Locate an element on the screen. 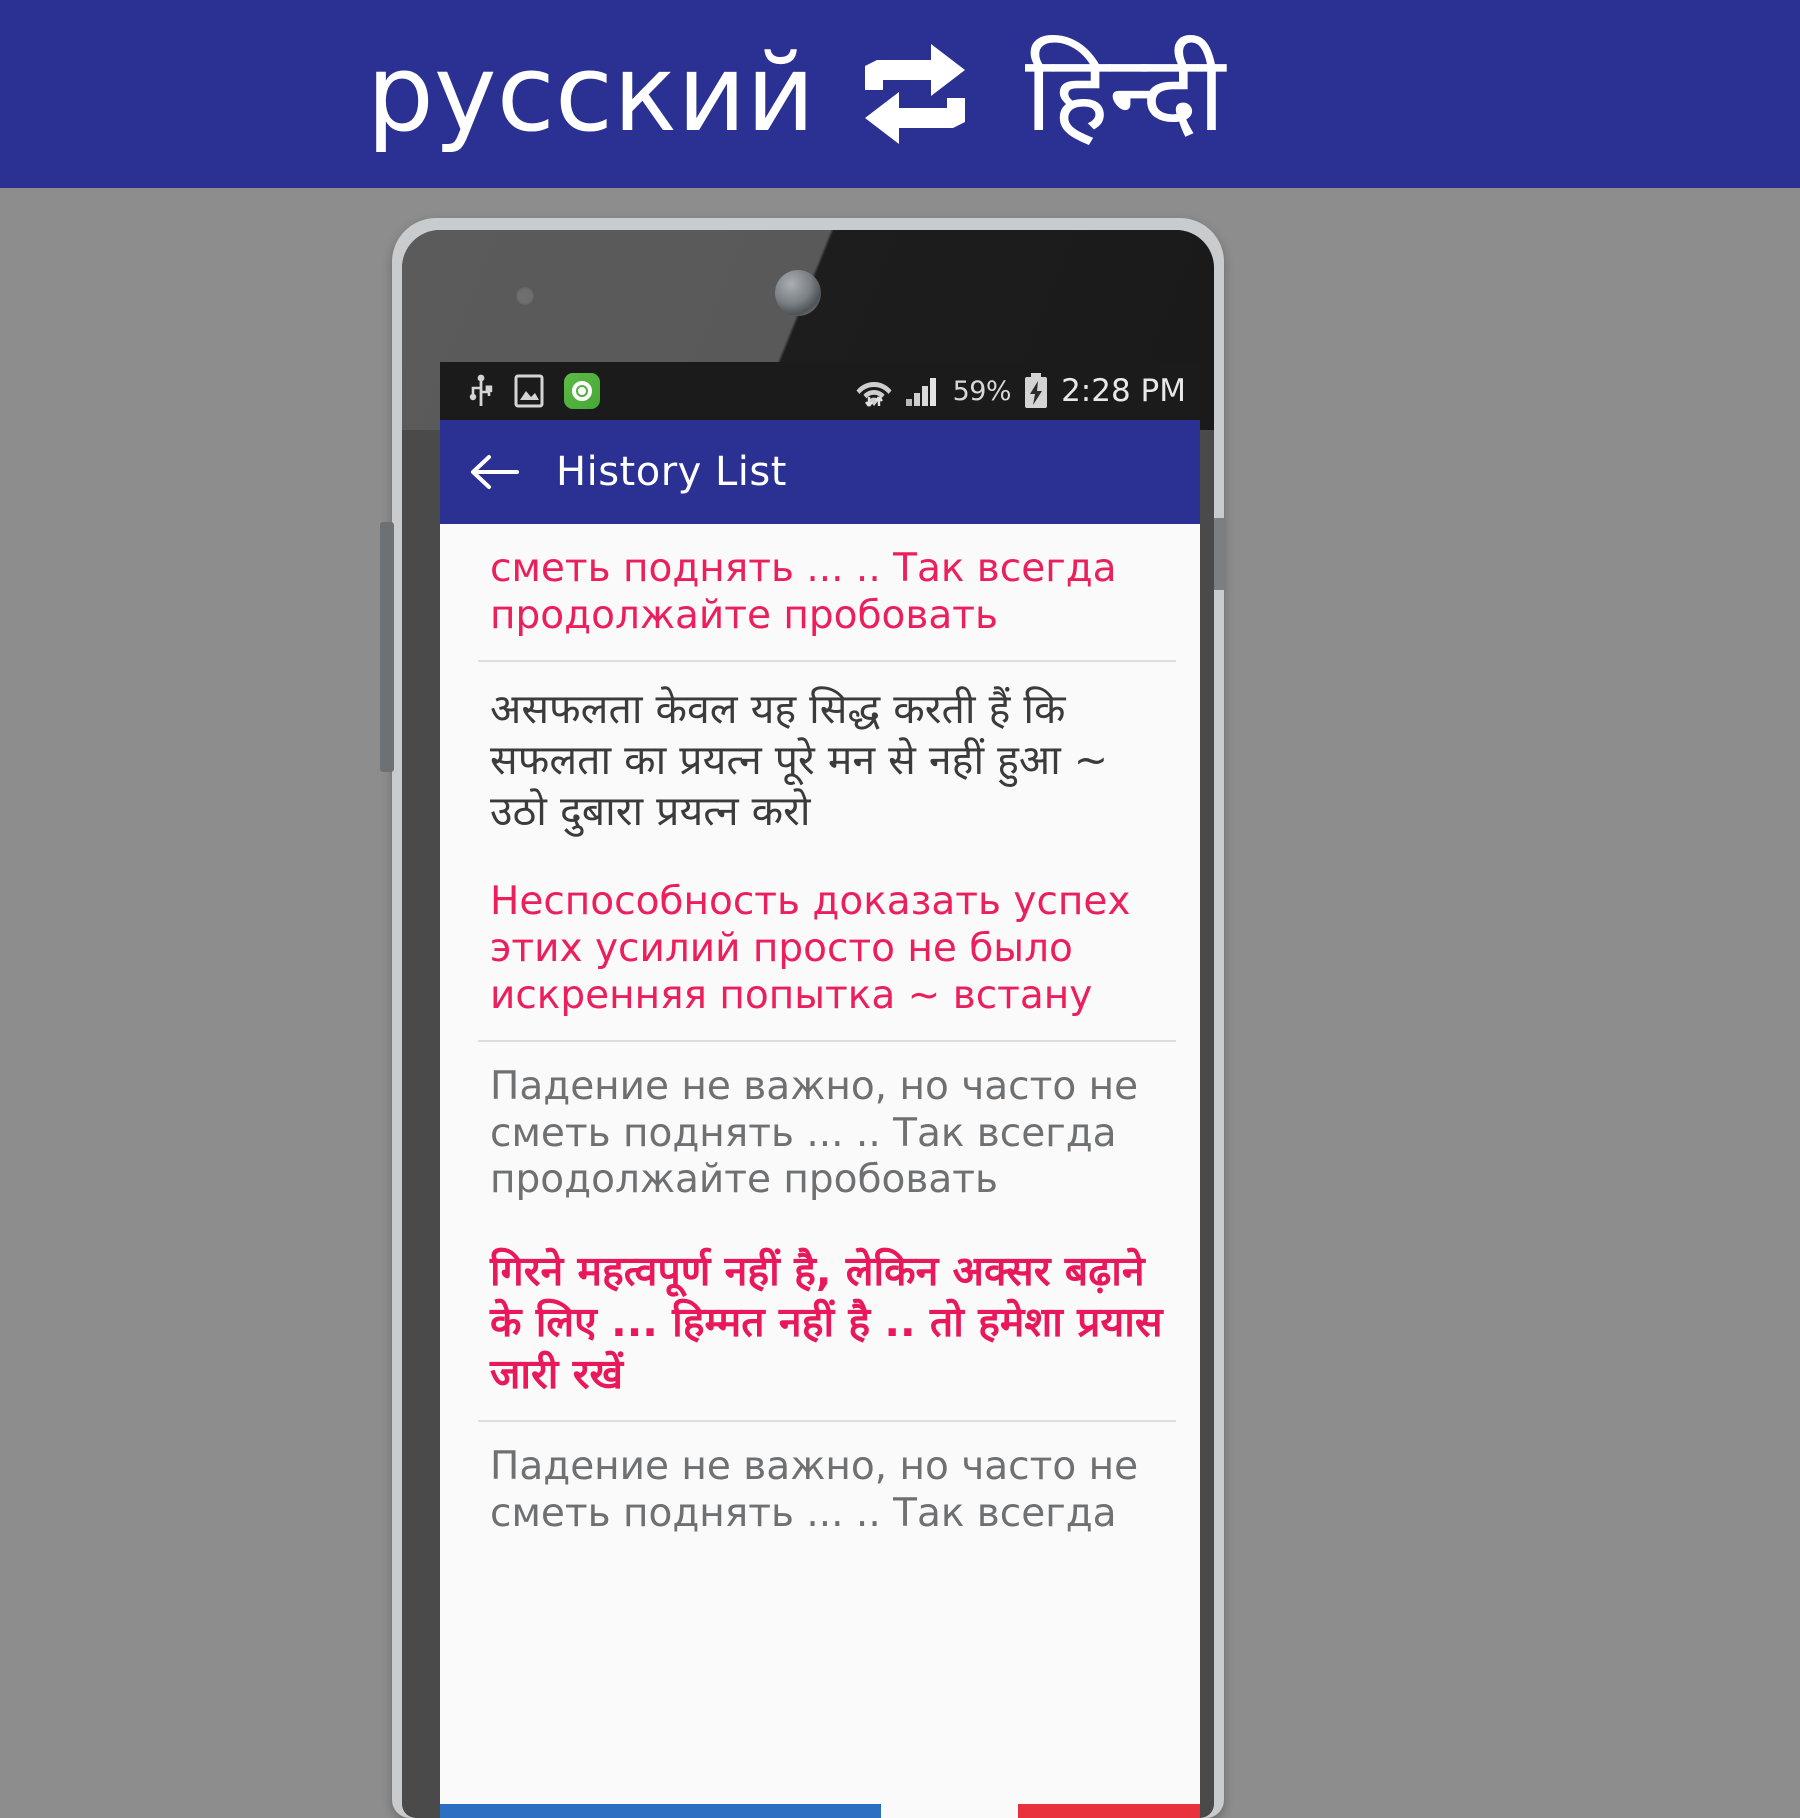 This screenshot has width=1800, height=1818. bottom-bar-segment-red is located at coordinates (1108, 1811).